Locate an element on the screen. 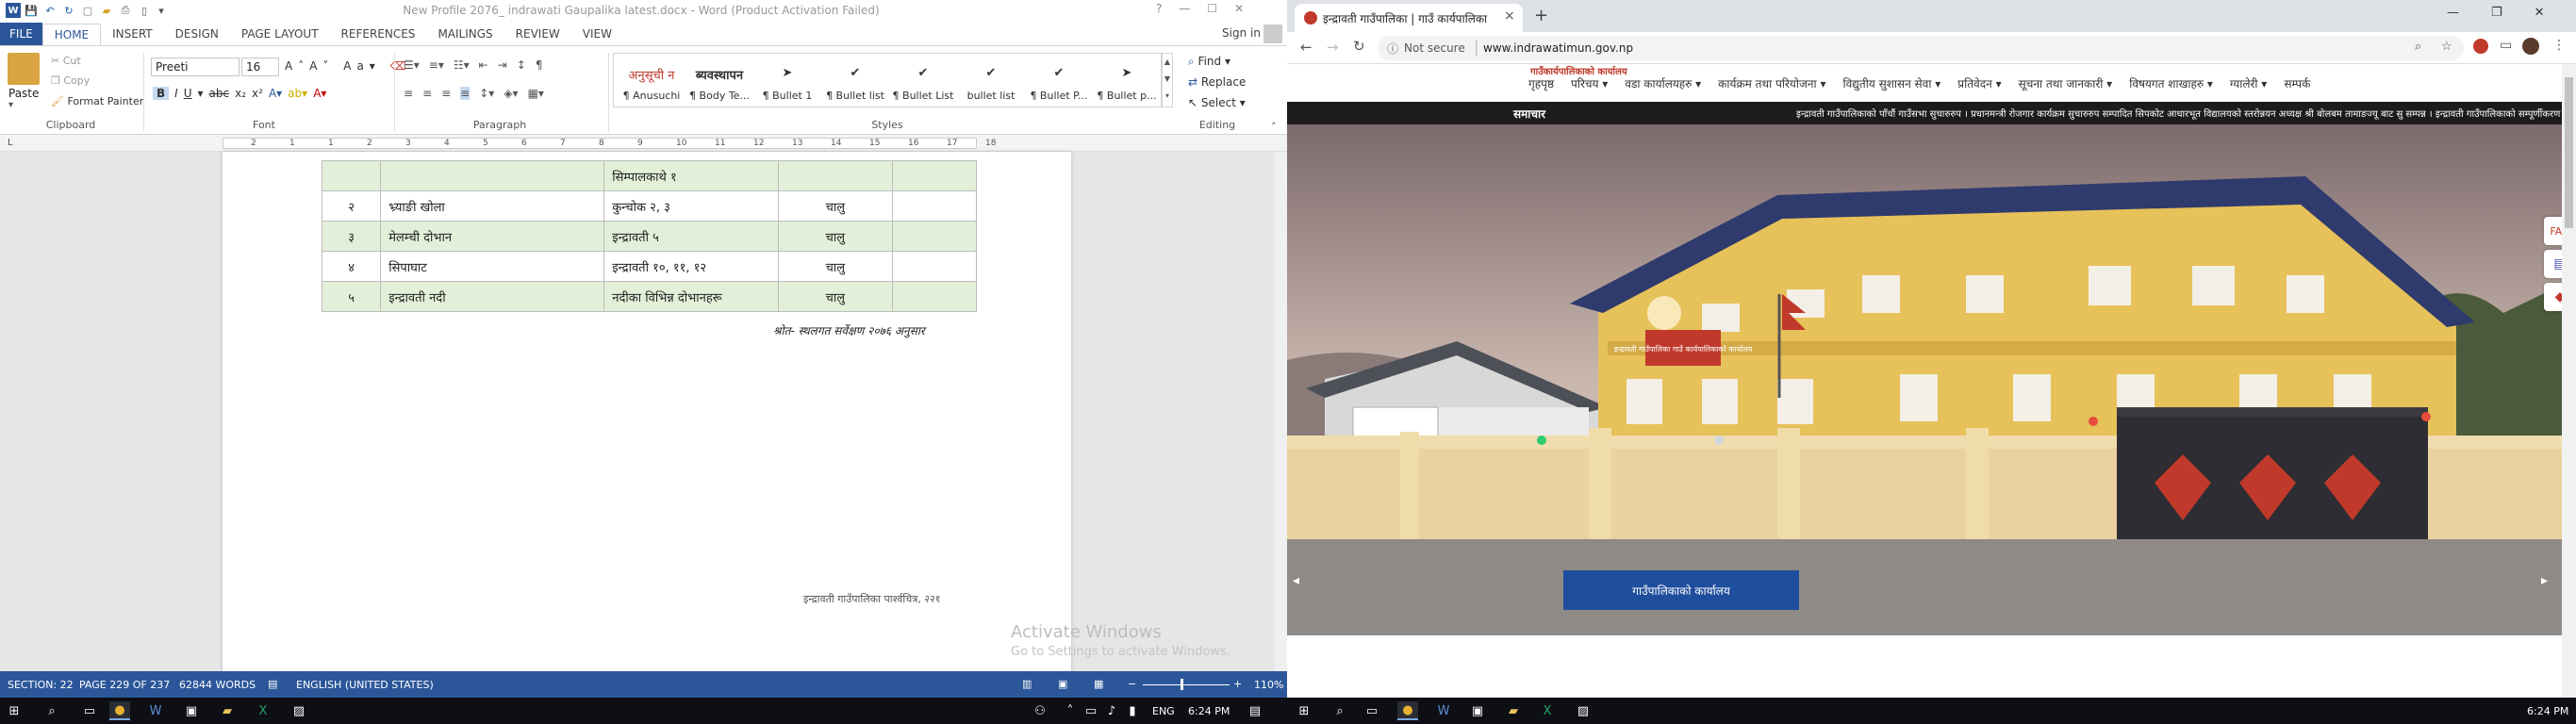 This screenshot has height=724, width=2576. save-icon: 💾 is located at coordinates (31, 11).